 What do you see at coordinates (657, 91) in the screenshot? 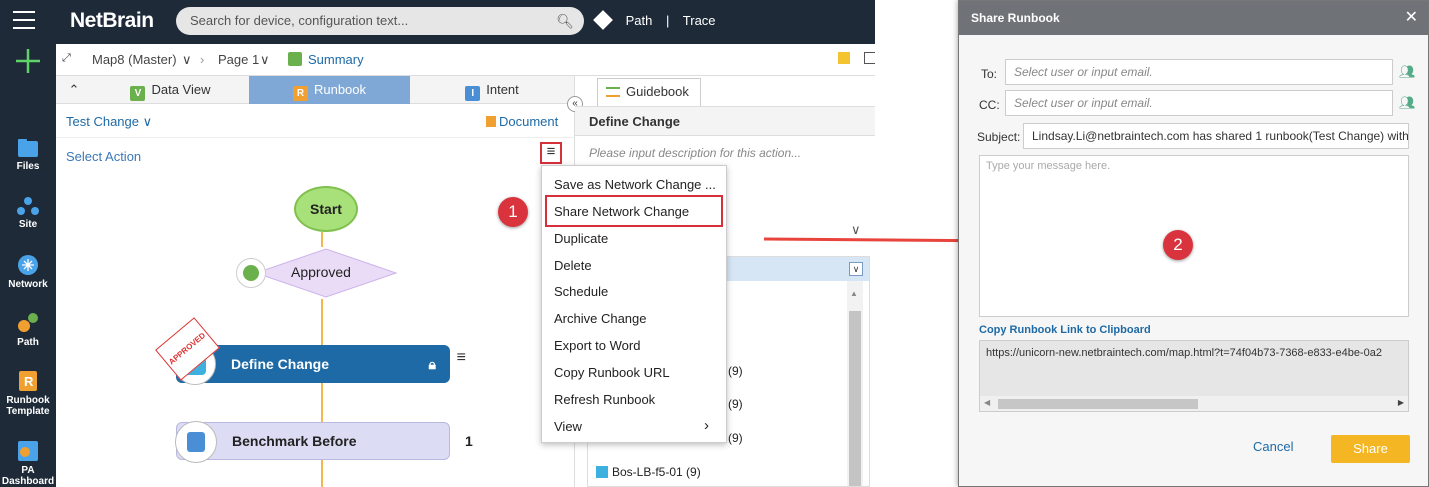
I see `tab-label: Guidebook` at bounding box center [657, 91].